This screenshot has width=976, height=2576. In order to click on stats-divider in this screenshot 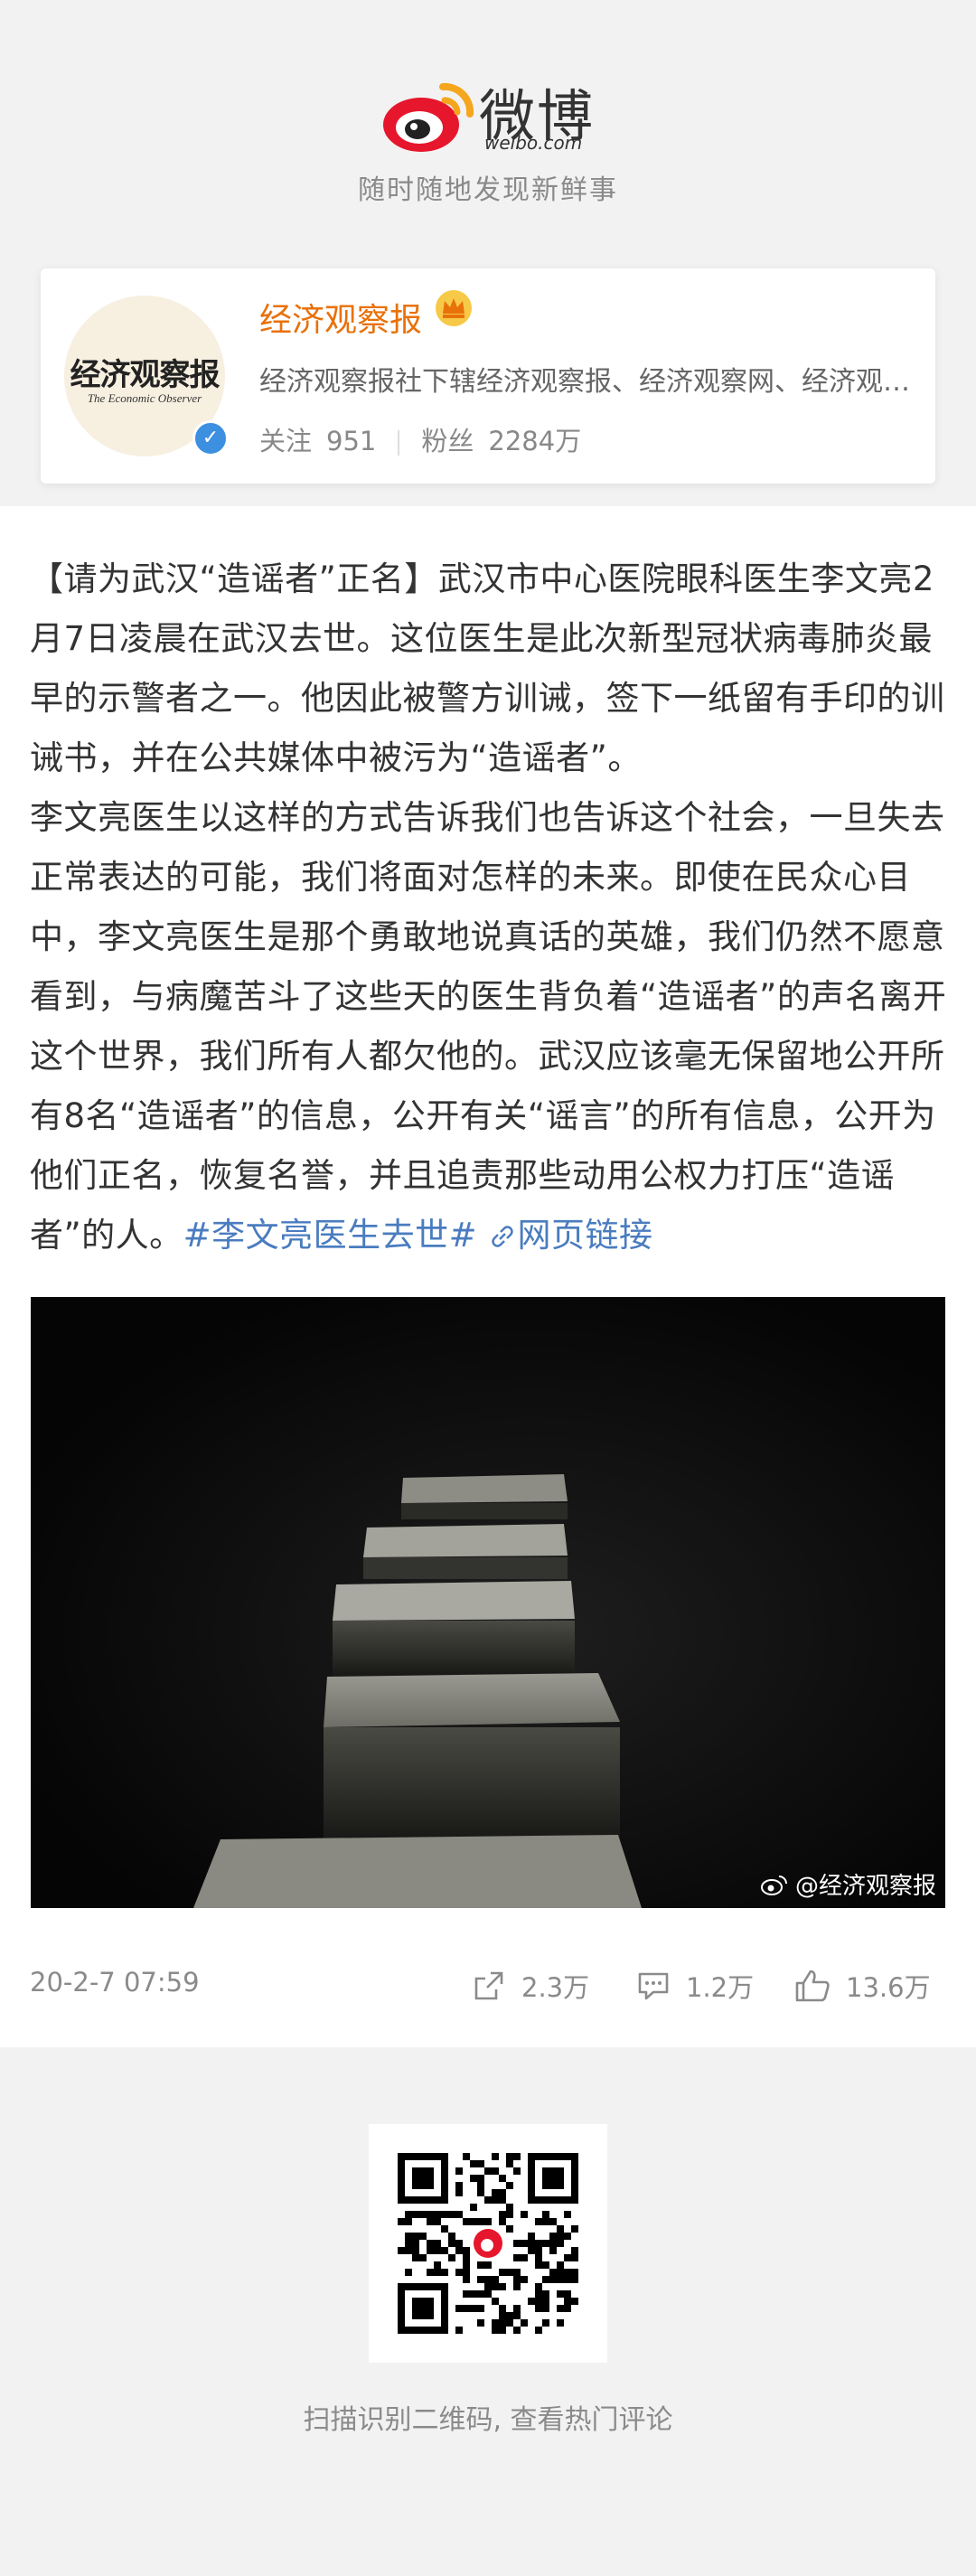, I will do `click(399, 443)`.